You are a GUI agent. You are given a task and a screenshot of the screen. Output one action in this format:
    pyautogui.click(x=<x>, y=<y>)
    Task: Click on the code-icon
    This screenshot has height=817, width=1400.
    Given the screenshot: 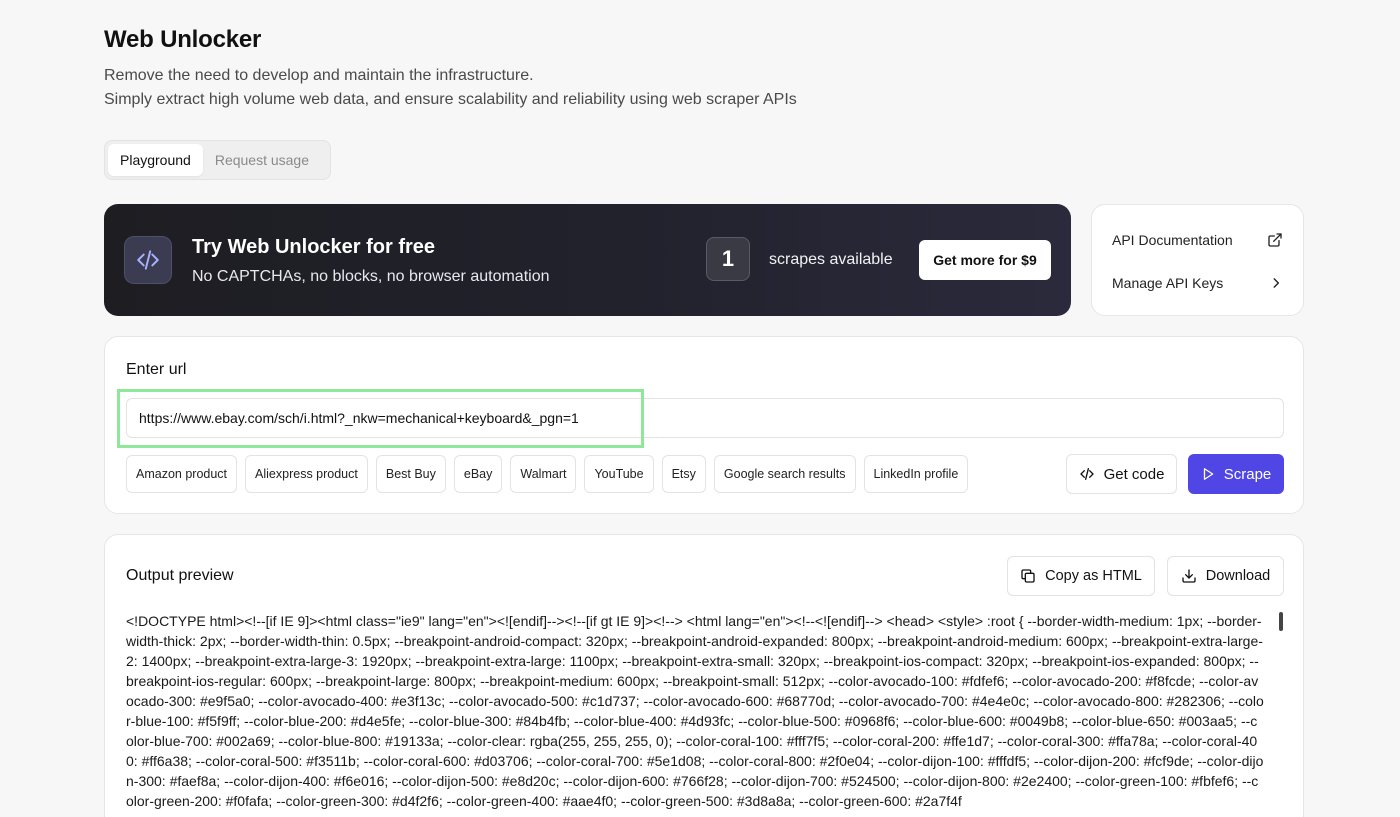 What is the action you would take?
    pyautogui.click(x=148, y=260)
    